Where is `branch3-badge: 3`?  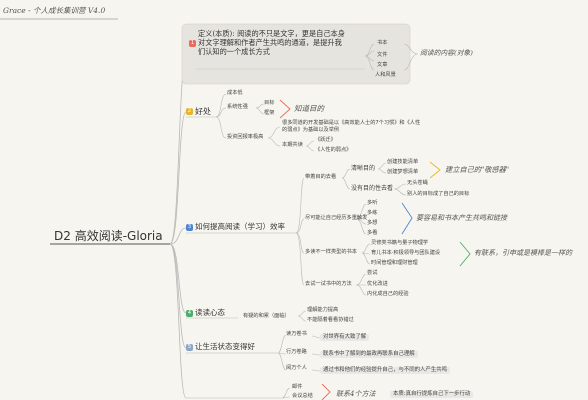
branch3-badge: 3 is located at coordinates (189, 227).